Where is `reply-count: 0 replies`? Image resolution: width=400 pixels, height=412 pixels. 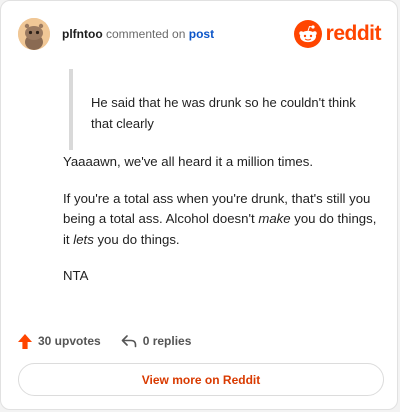 reply-count: 0 replies is located at coordinates (156, 341).